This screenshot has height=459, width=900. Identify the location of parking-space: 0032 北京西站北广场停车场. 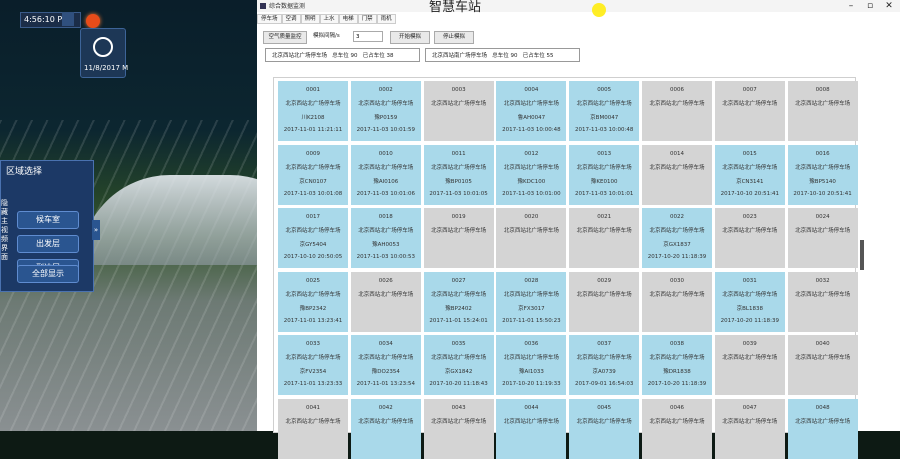
(822, 301).